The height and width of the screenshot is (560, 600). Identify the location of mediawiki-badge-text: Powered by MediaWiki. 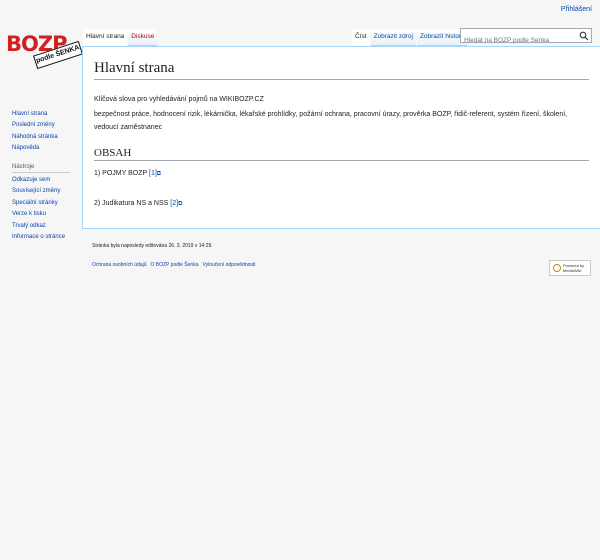
(573, 268).